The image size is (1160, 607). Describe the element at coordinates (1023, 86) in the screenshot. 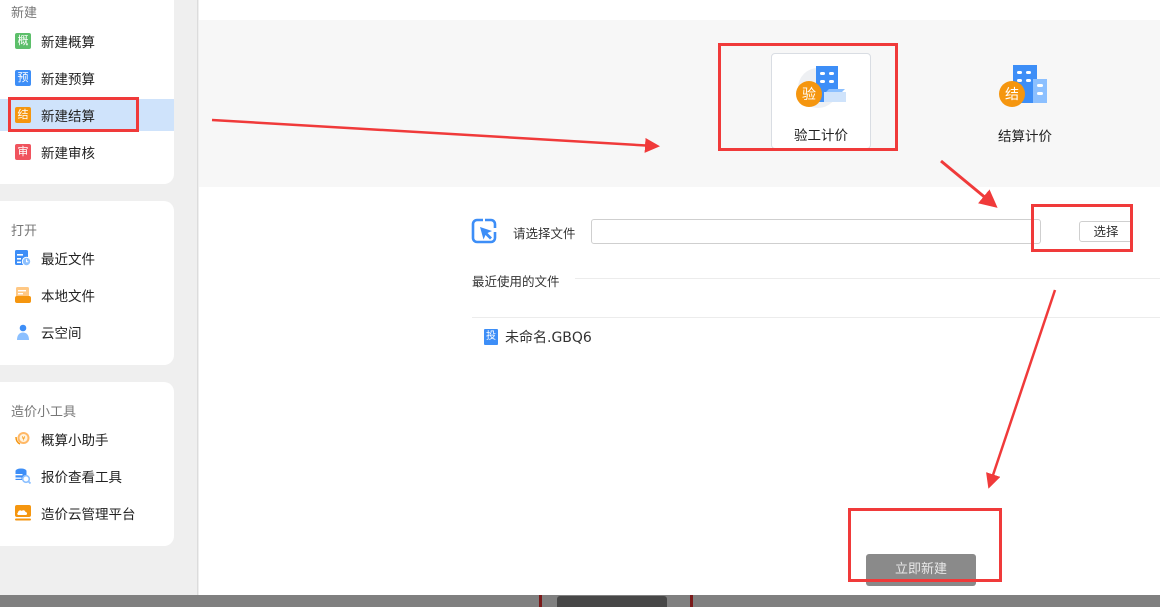

I see `settlement-pricing-icon: 结` at that location.